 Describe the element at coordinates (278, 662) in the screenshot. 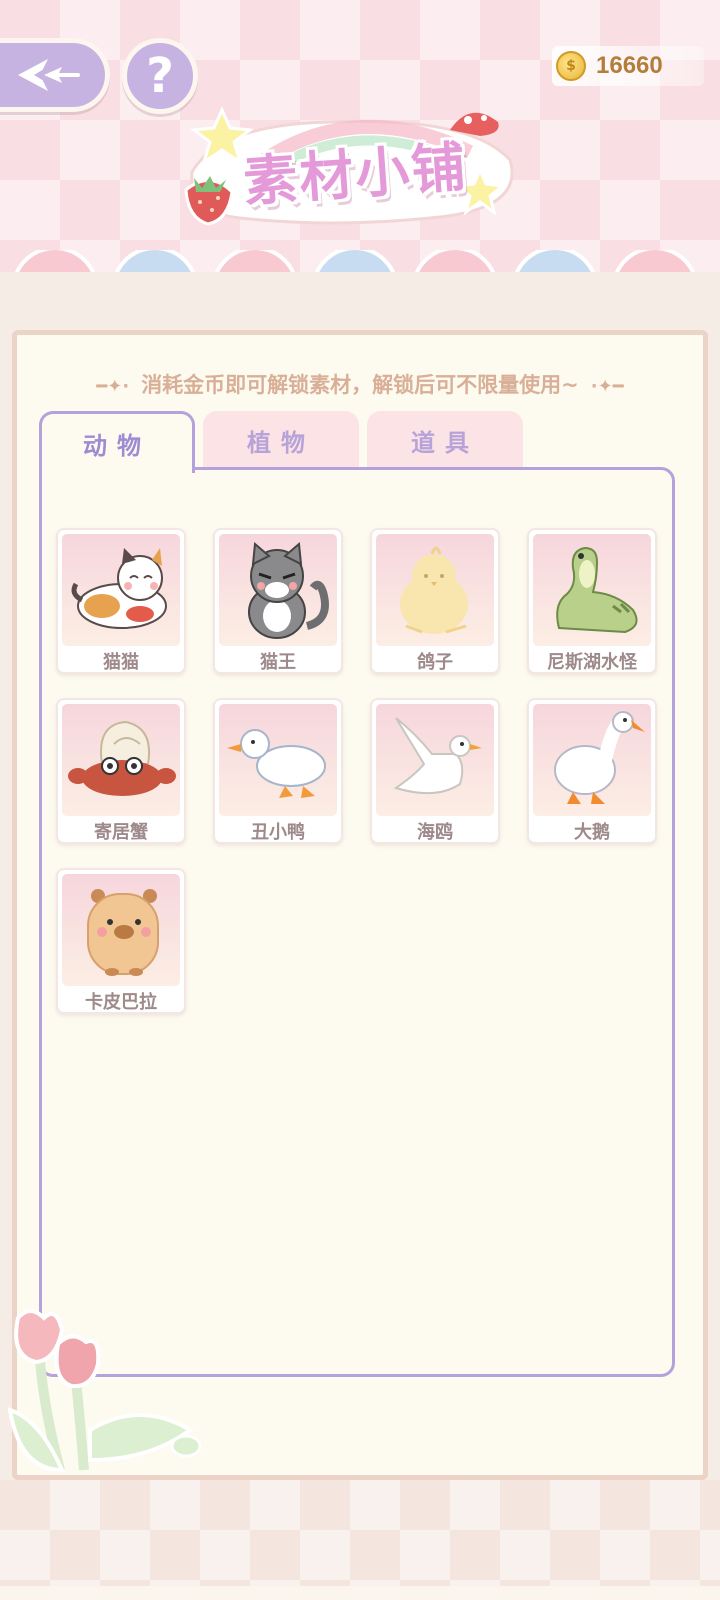

I see `item-label: 猫王` at that location.